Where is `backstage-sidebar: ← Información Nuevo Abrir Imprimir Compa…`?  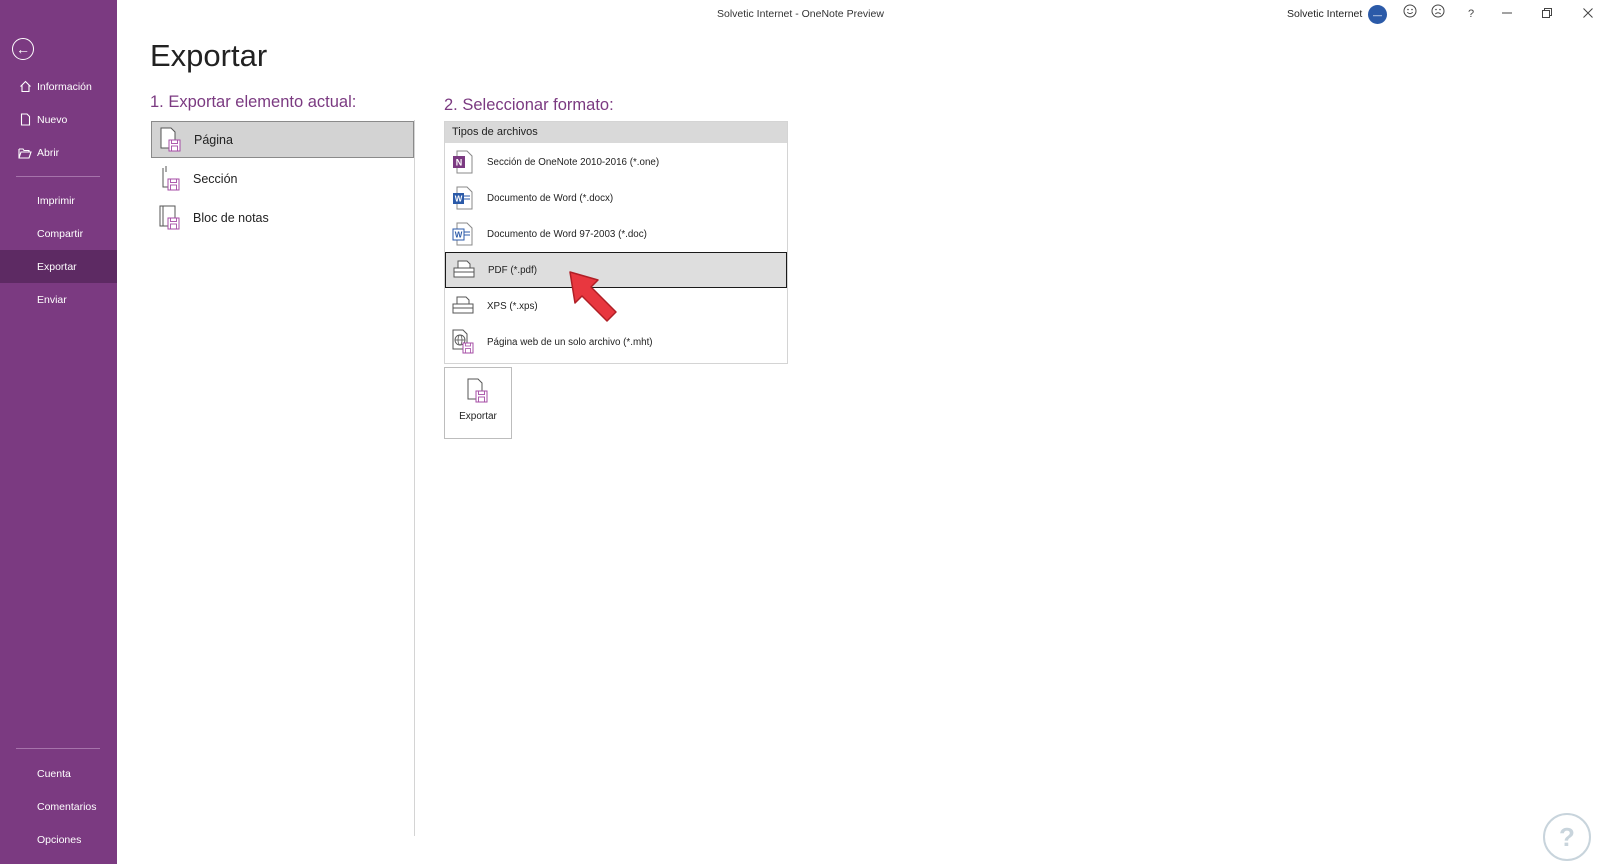 backstage-sidebar: ← Información Nuevo Abrir Imprimir Compa… is located at coordinates (58, 432).